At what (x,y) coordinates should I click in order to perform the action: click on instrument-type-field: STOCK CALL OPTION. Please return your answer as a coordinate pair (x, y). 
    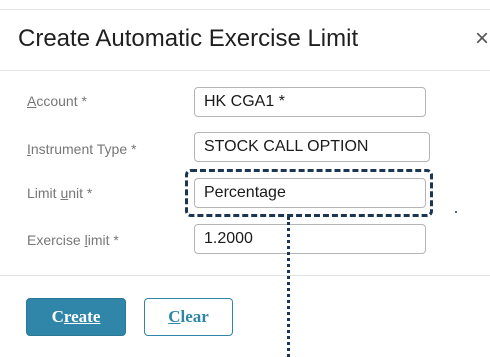
    Looking at the image, I should click on (312, 147).